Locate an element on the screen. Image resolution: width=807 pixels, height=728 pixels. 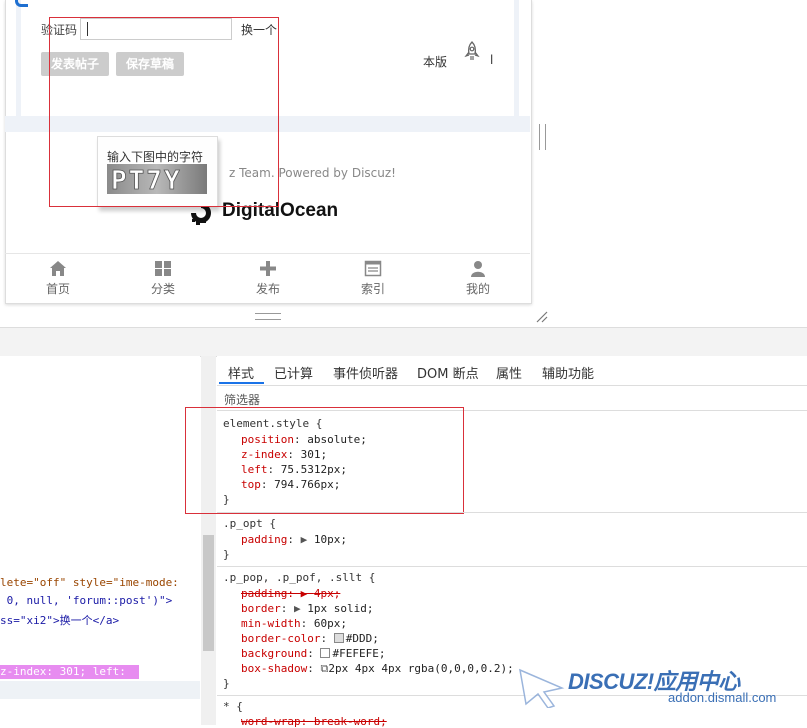
rule-selector: .p_opt { is located at coordinates (249, 523).